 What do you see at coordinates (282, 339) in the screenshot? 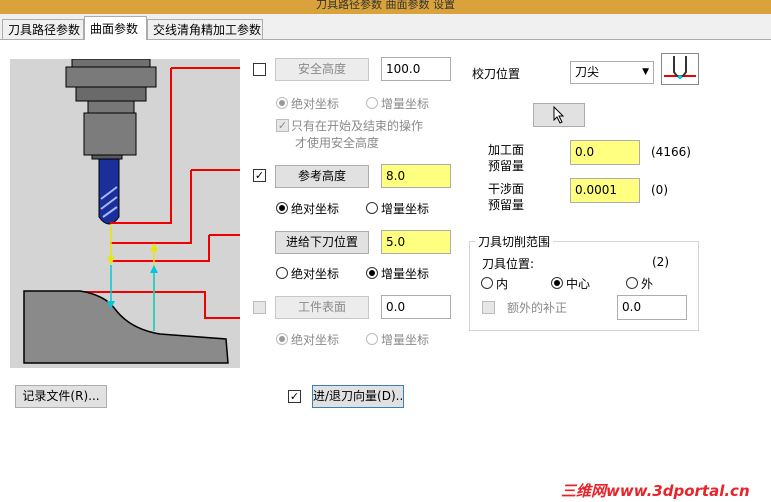
I see `top-of-stock-absolute-radio` at bounding box center [282, 339].